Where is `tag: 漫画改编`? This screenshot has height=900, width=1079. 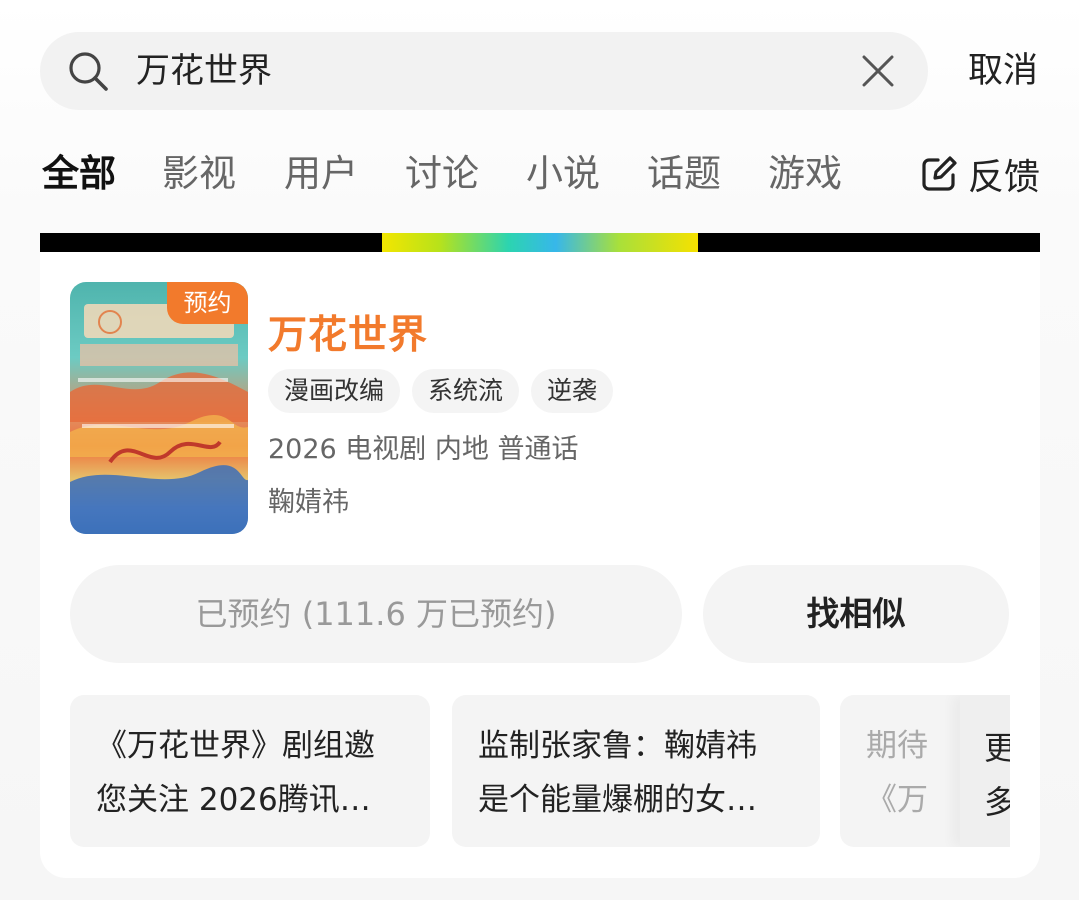
tag: 漫画改编 is located at coordinates (334, 391).